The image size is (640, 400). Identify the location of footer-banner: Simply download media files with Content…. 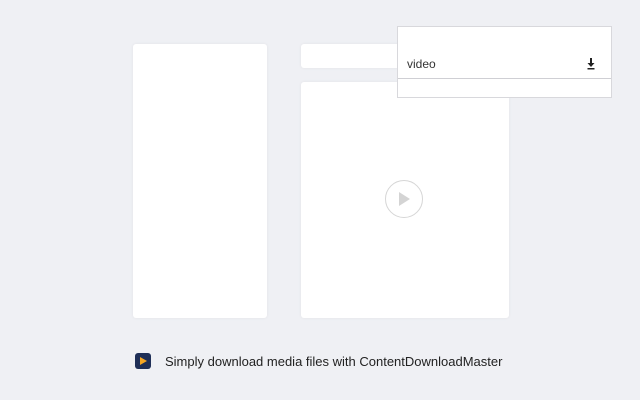
(318, 361).